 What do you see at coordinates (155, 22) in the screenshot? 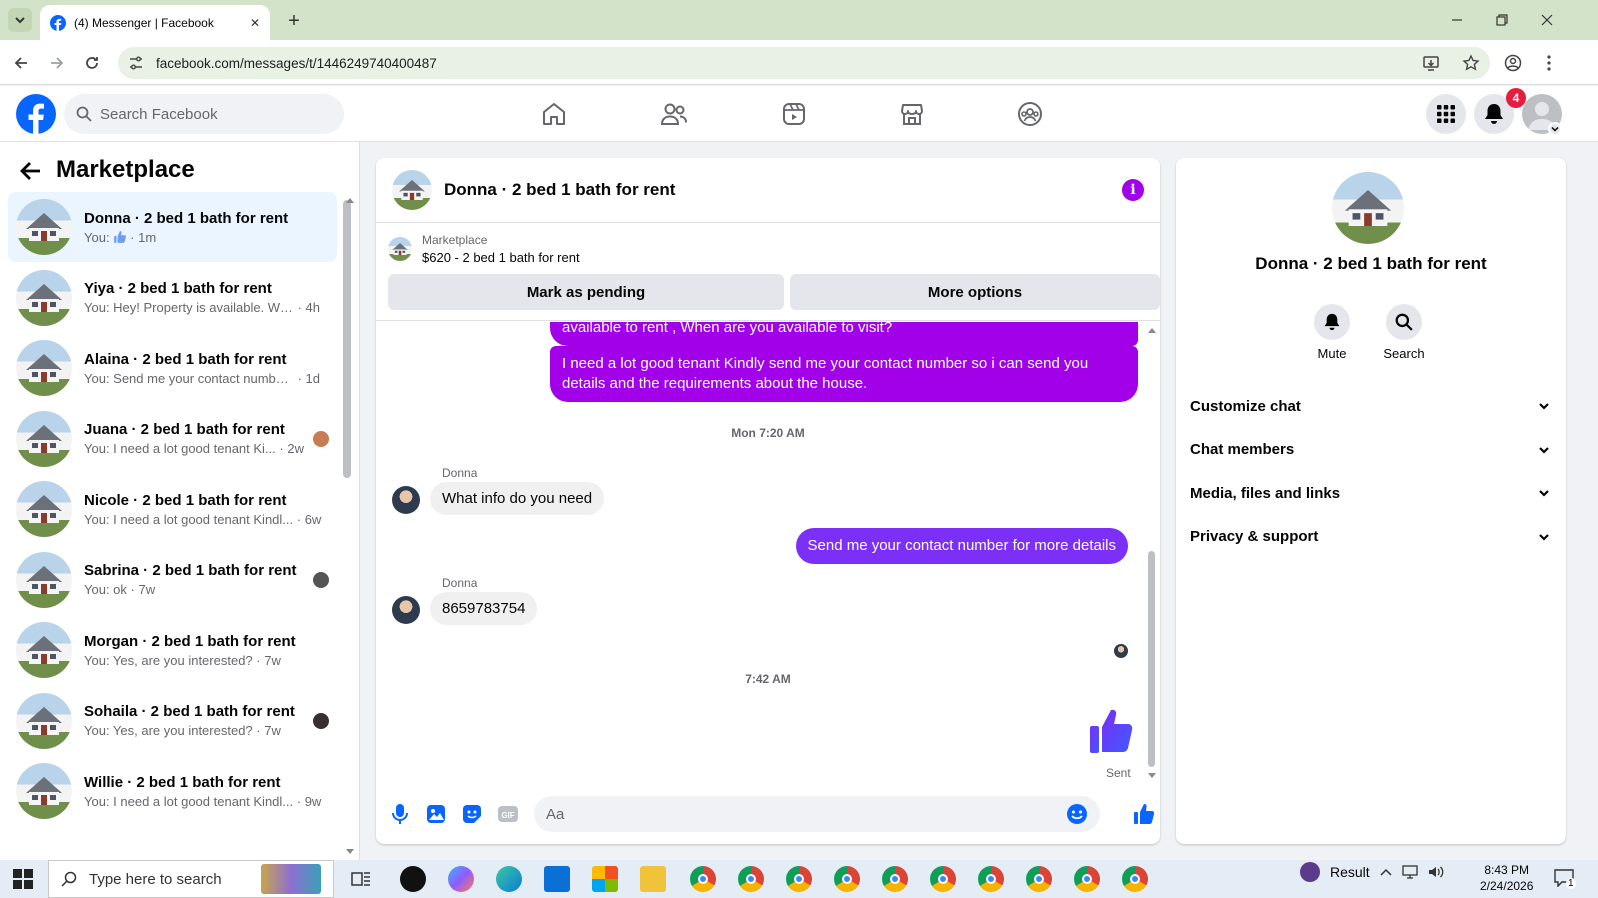
I see `browser-tab: (4) Messenger | Facebook ✕` at bounding box center [155, 22].